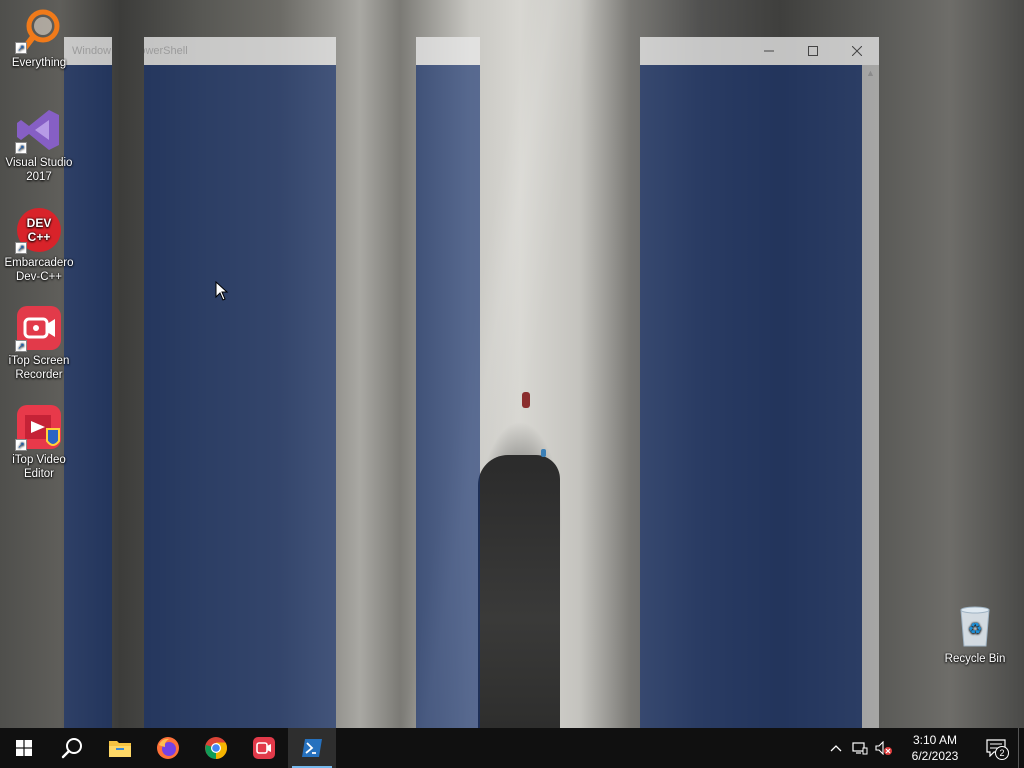  I want to click on svg-text: C++, so click(39, 237).